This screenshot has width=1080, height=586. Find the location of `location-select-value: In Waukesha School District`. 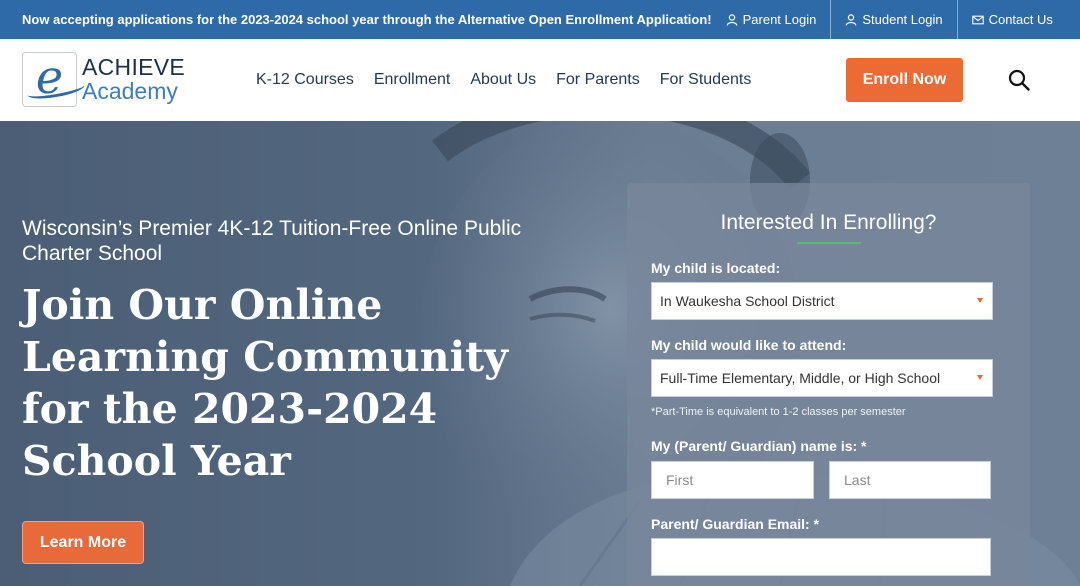

location-select-value: In Waukesha School District is located at coordinates (747, 301).